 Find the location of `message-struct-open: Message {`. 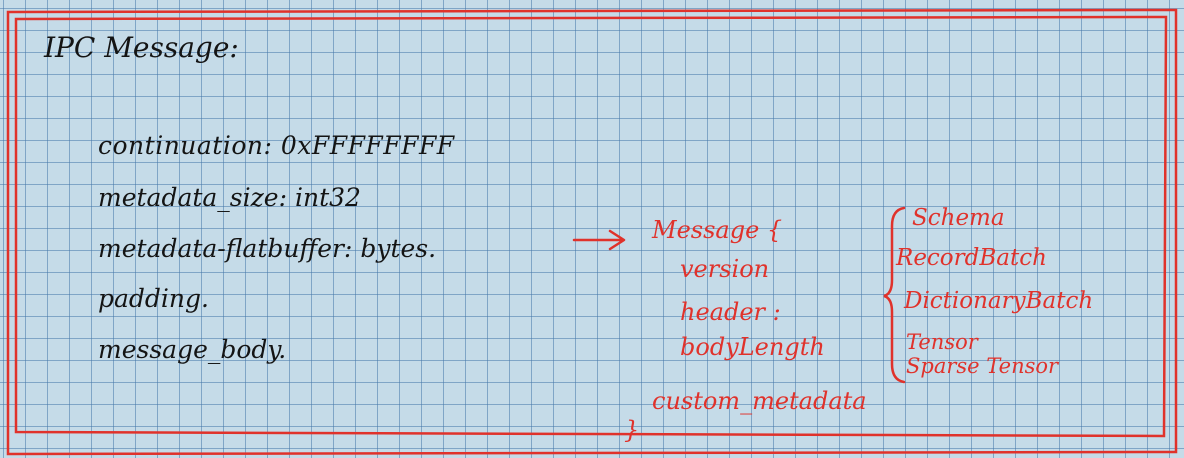

message-struct-open: Message { is located at coordinates (717, 230).